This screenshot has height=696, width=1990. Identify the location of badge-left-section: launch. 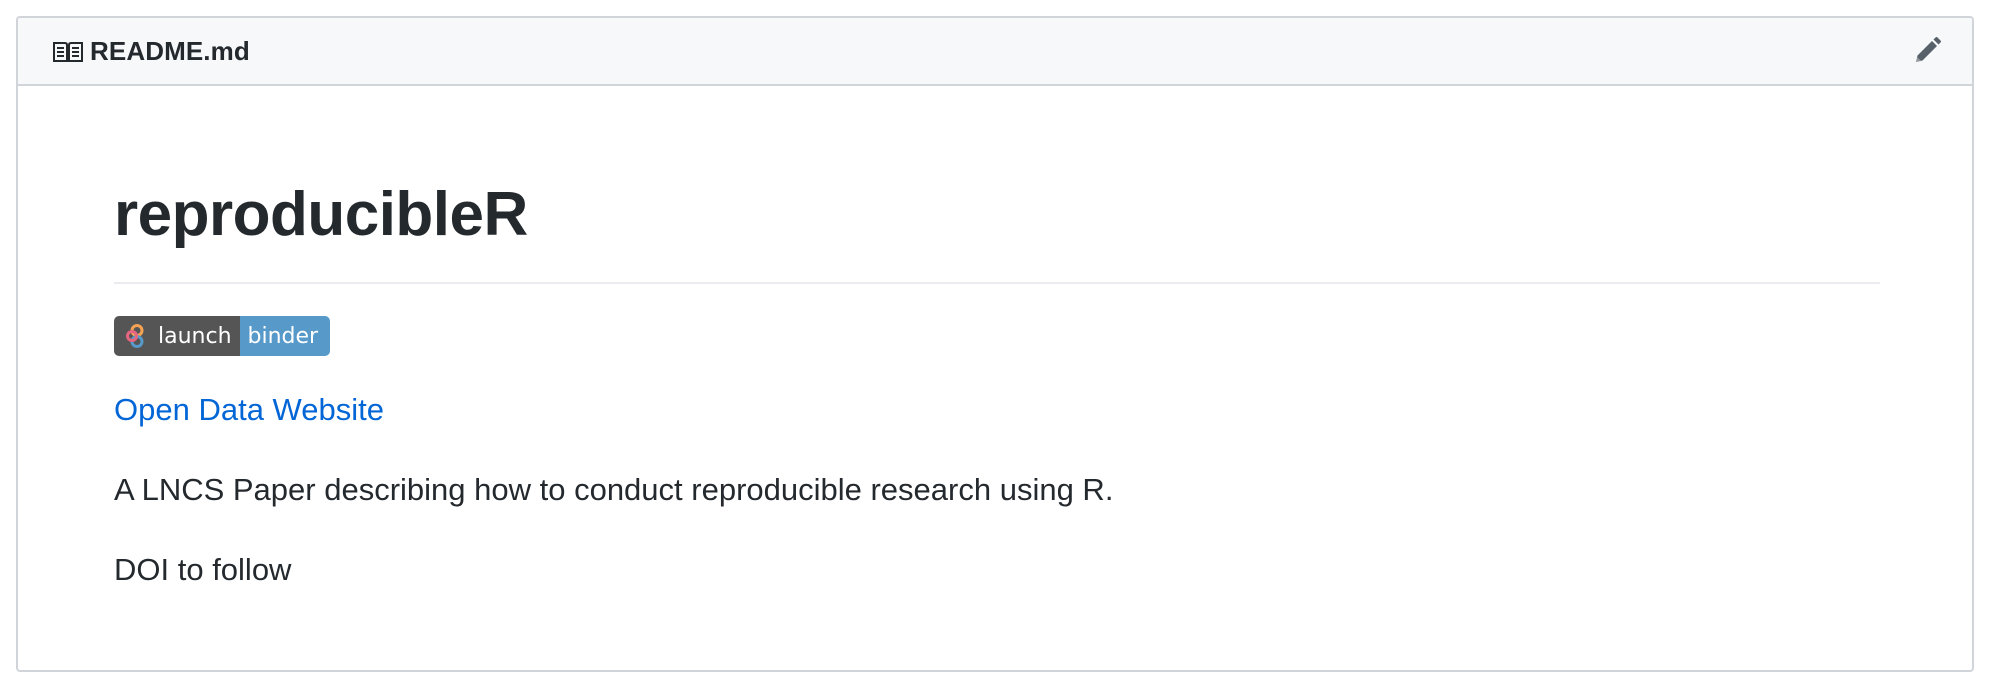
(177, 336).